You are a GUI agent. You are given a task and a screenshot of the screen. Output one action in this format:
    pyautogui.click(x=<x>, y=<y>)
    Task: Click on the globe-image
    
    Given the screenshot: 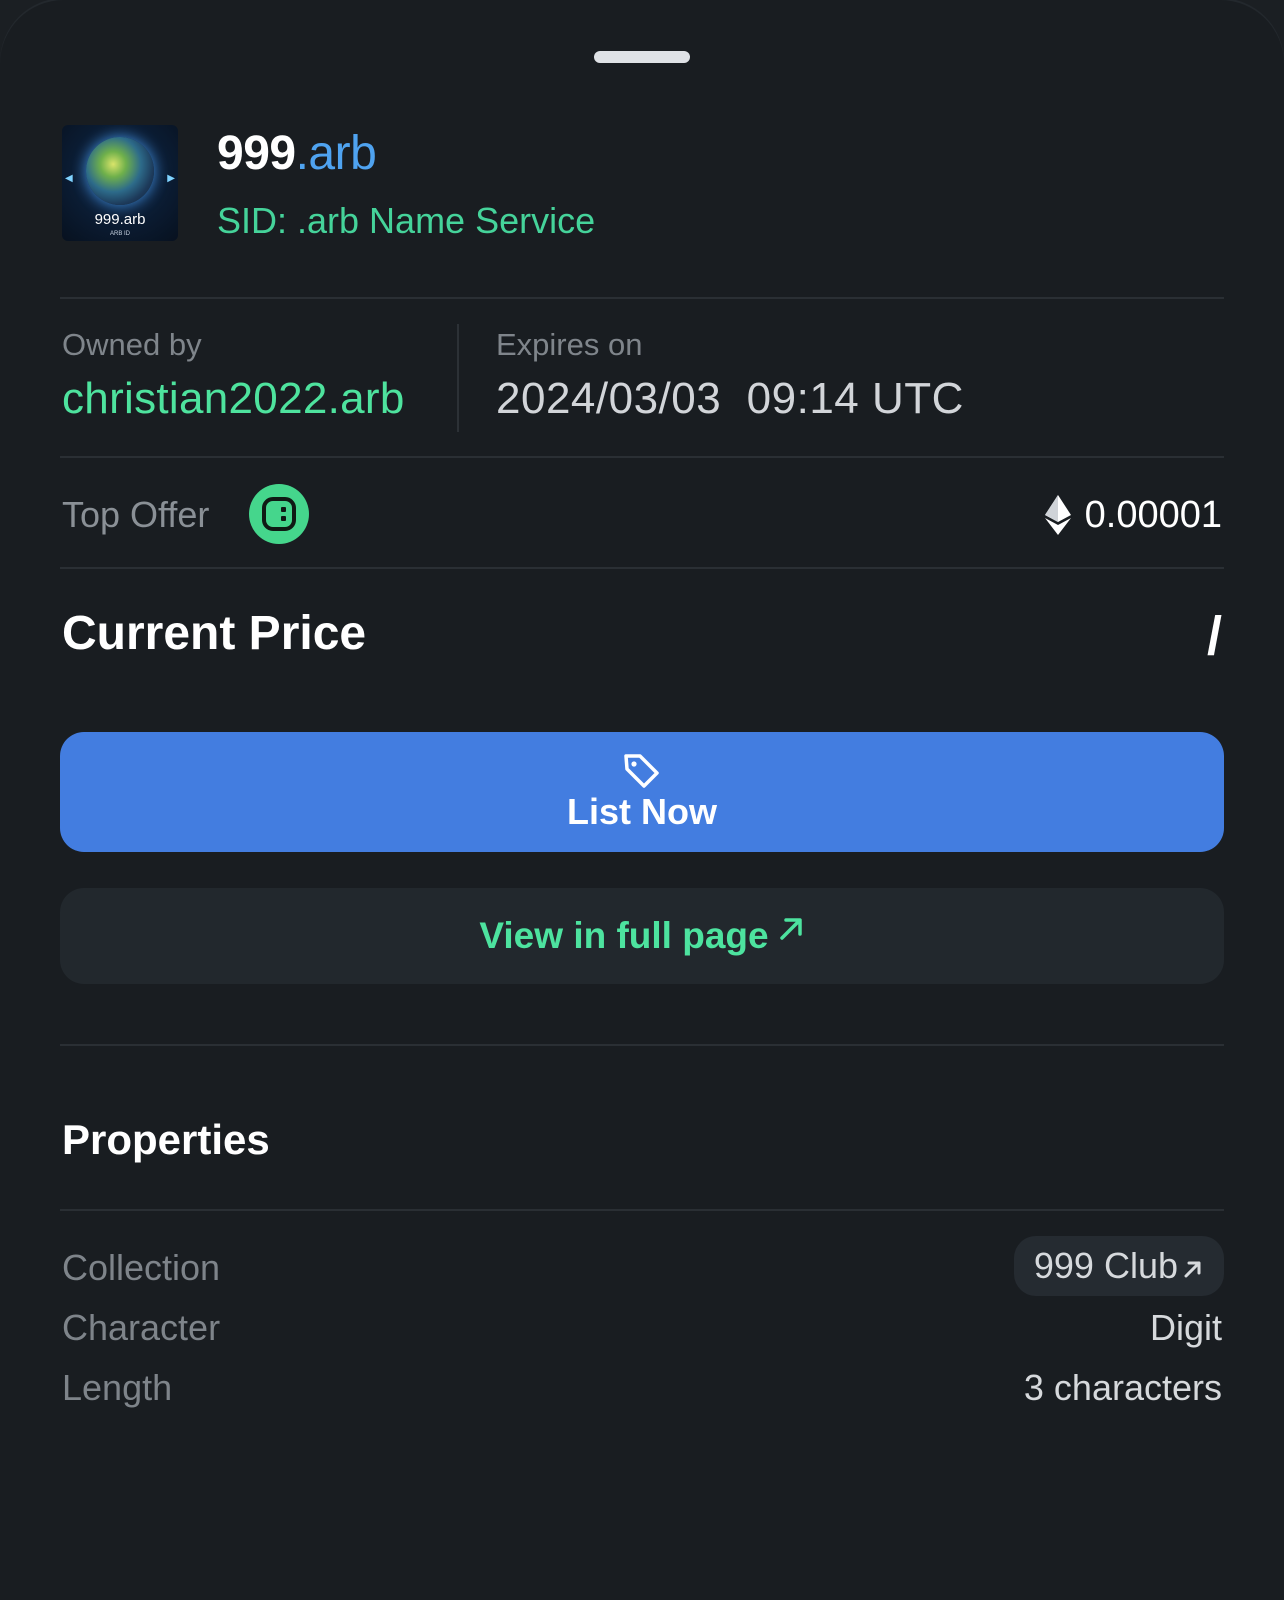 What is the action you would take?
    pyautogui.click(x=120, y=171)
    